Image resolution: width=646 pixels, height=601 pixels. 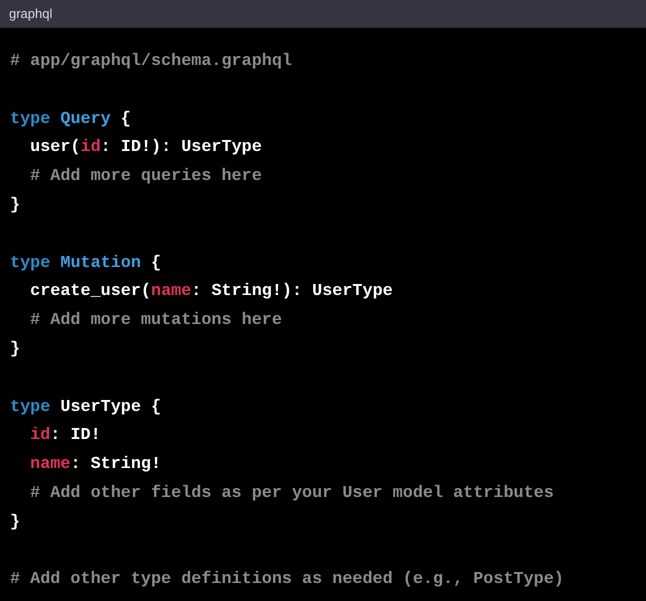 What do you see at coordinates (151, 62) in the screenshot?
I see `code-line: # app/graphql/schema.graphql` at bounding box center [151, 62].